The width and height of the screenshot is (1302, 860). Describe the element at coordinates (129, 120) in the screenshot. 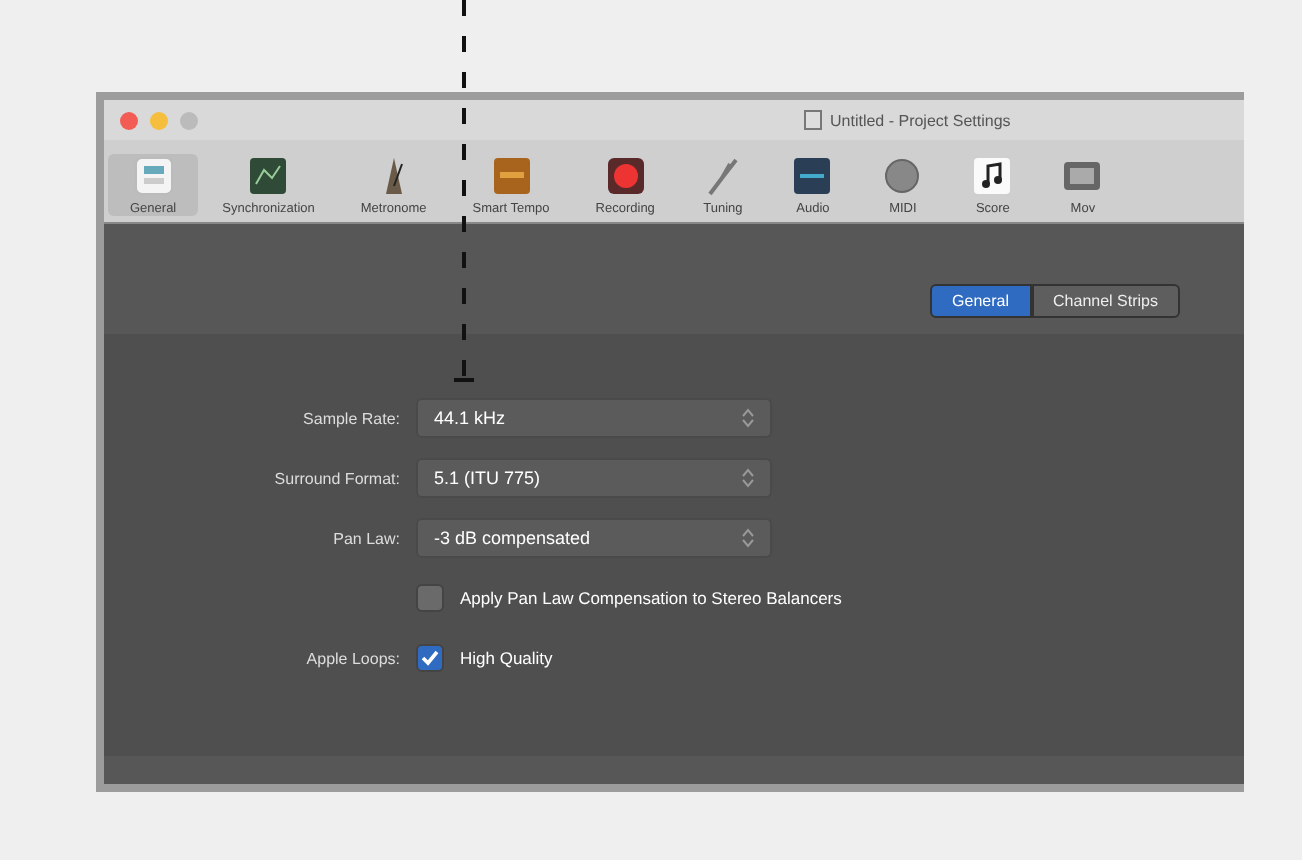

I see `close-button` at that location.